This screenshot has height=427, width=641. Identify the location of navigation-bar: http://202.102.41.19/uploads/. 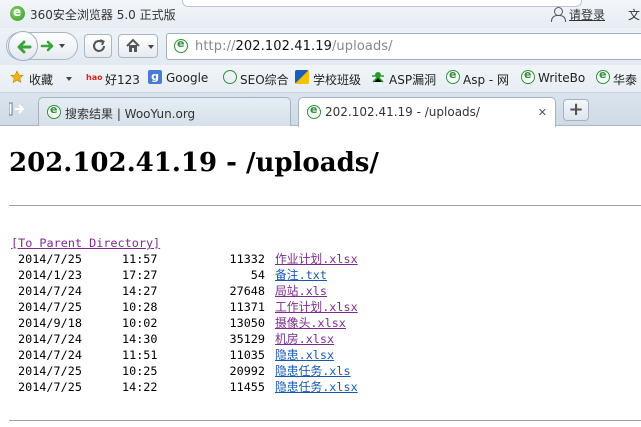
(320, 46).